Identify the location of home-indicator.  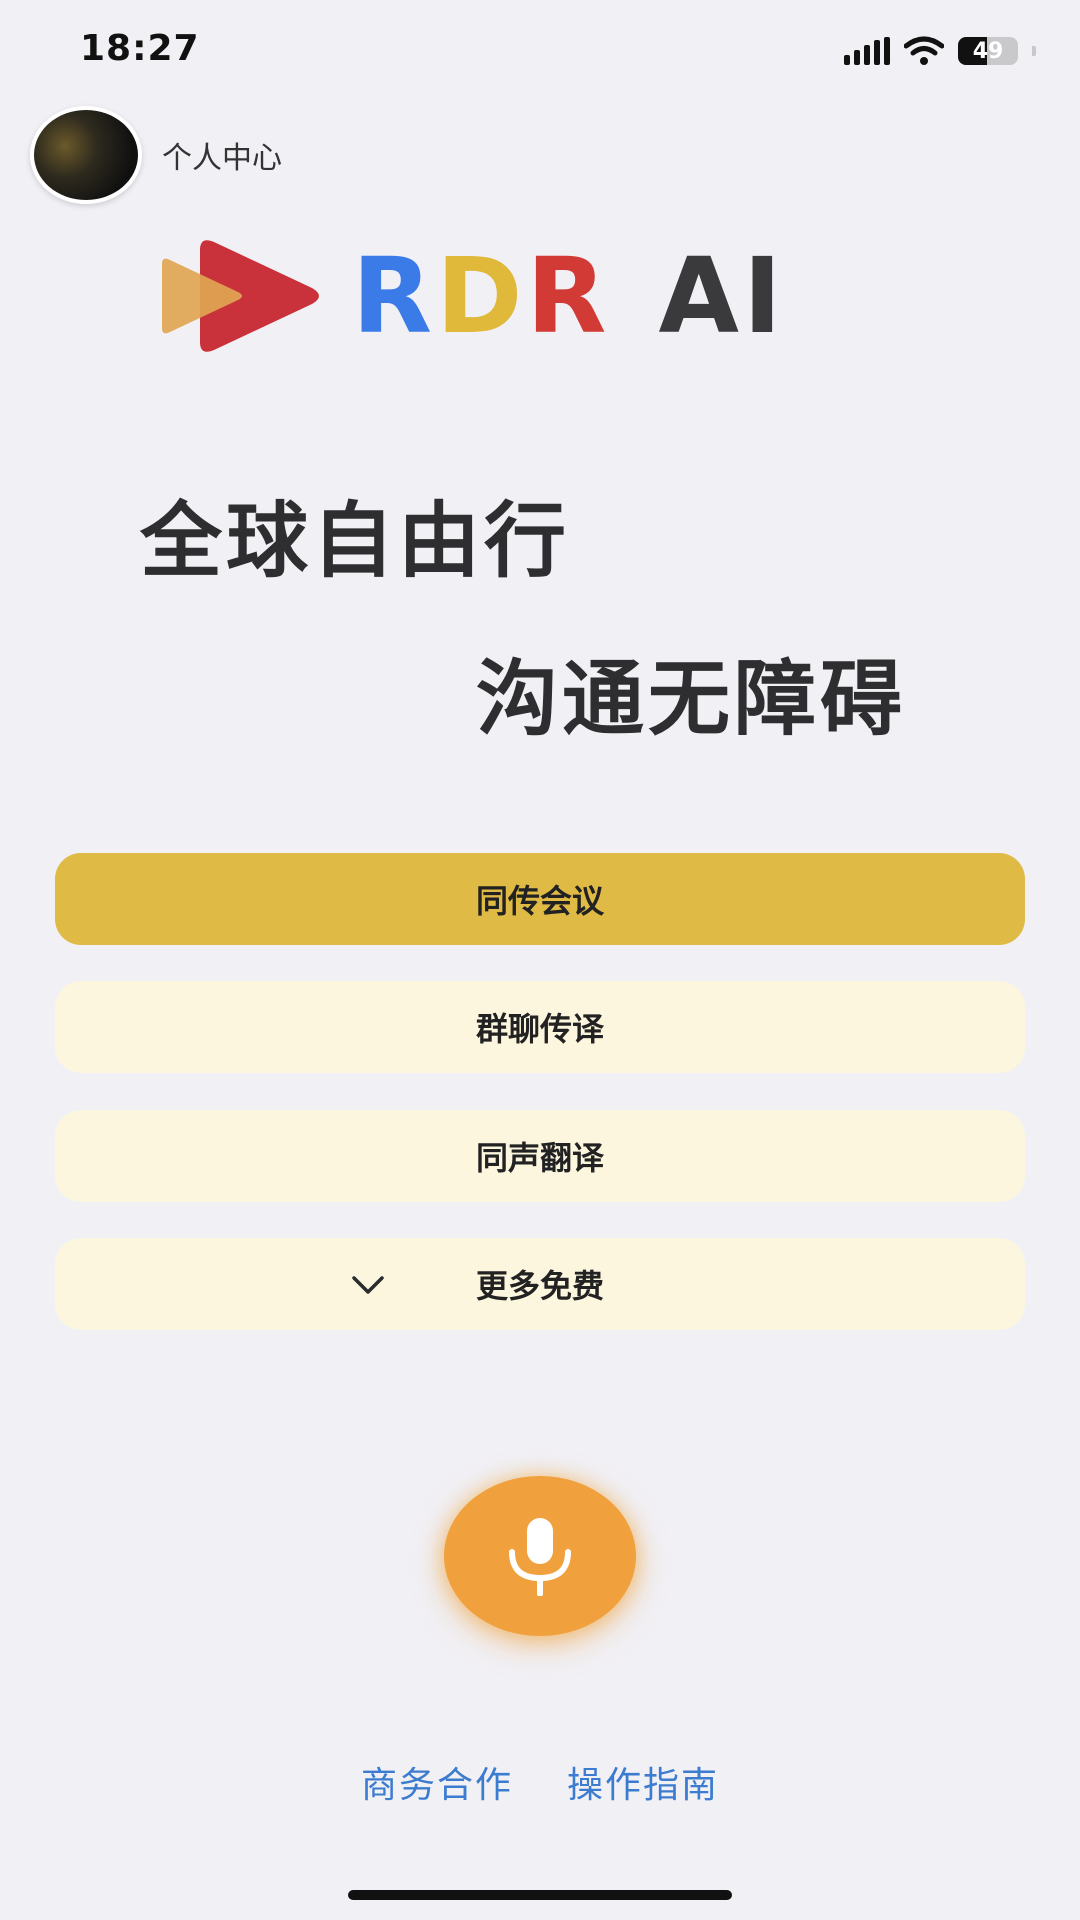
(540, 1895).